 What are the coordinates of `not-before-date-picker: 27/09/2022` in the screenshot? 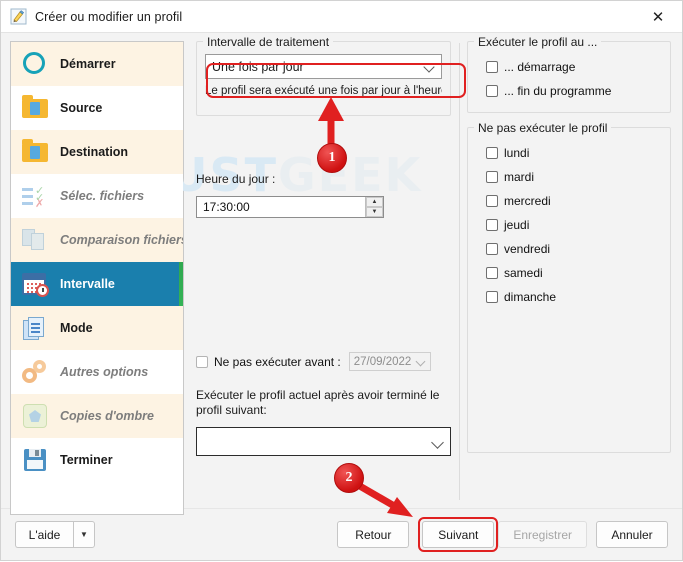 It's located at (389, 361).